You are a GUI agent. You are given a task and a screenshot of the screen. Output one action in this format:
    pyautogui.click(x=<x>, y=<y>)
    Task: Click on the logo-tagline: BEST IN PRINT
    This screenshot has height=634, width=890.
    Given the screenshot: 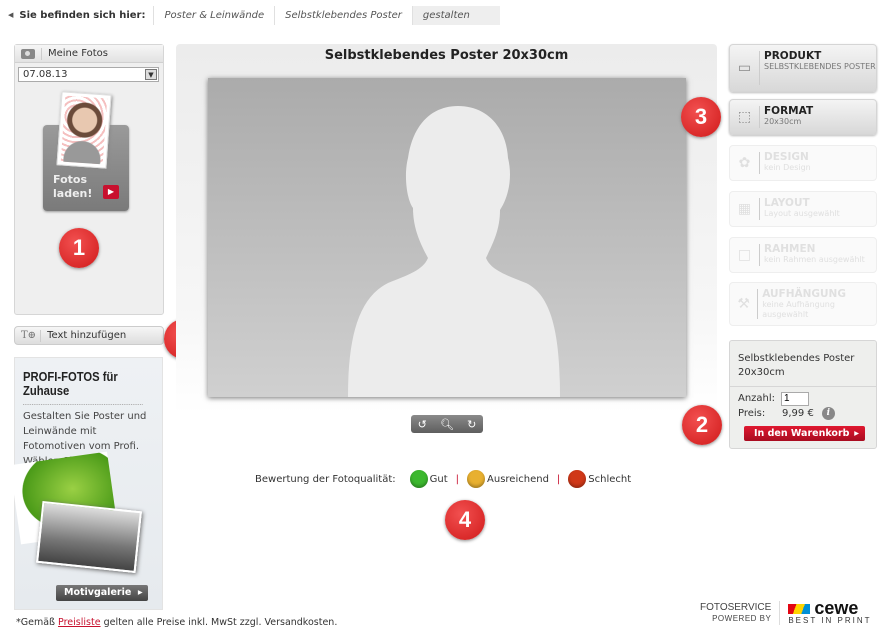 What is the action you would take?
    pyautogui.click(x=830, y=620)
    